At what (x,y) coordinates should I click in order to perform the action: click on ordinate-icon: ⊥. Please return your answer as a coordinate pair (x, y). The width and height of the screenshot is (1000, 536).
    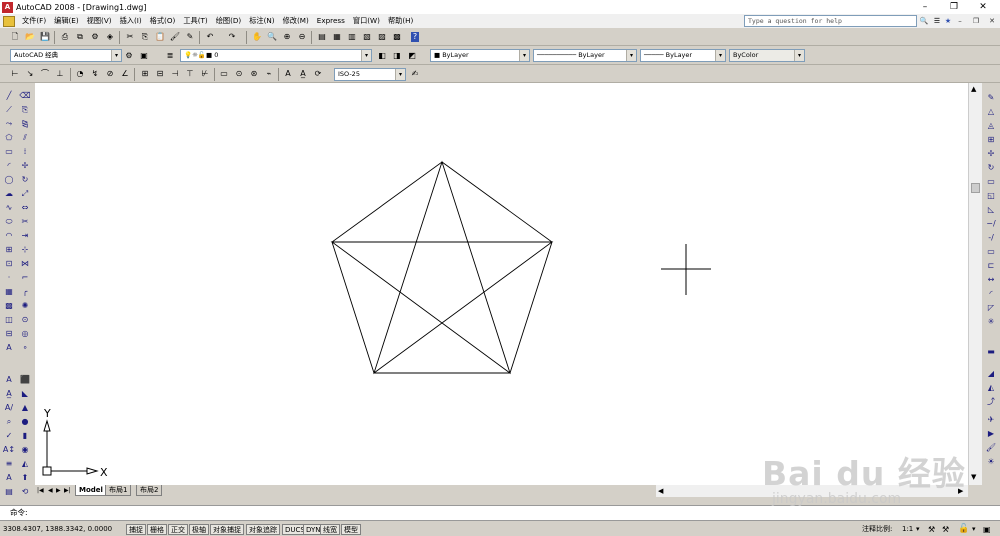
    Looking at the image, I should click on (60, 74).